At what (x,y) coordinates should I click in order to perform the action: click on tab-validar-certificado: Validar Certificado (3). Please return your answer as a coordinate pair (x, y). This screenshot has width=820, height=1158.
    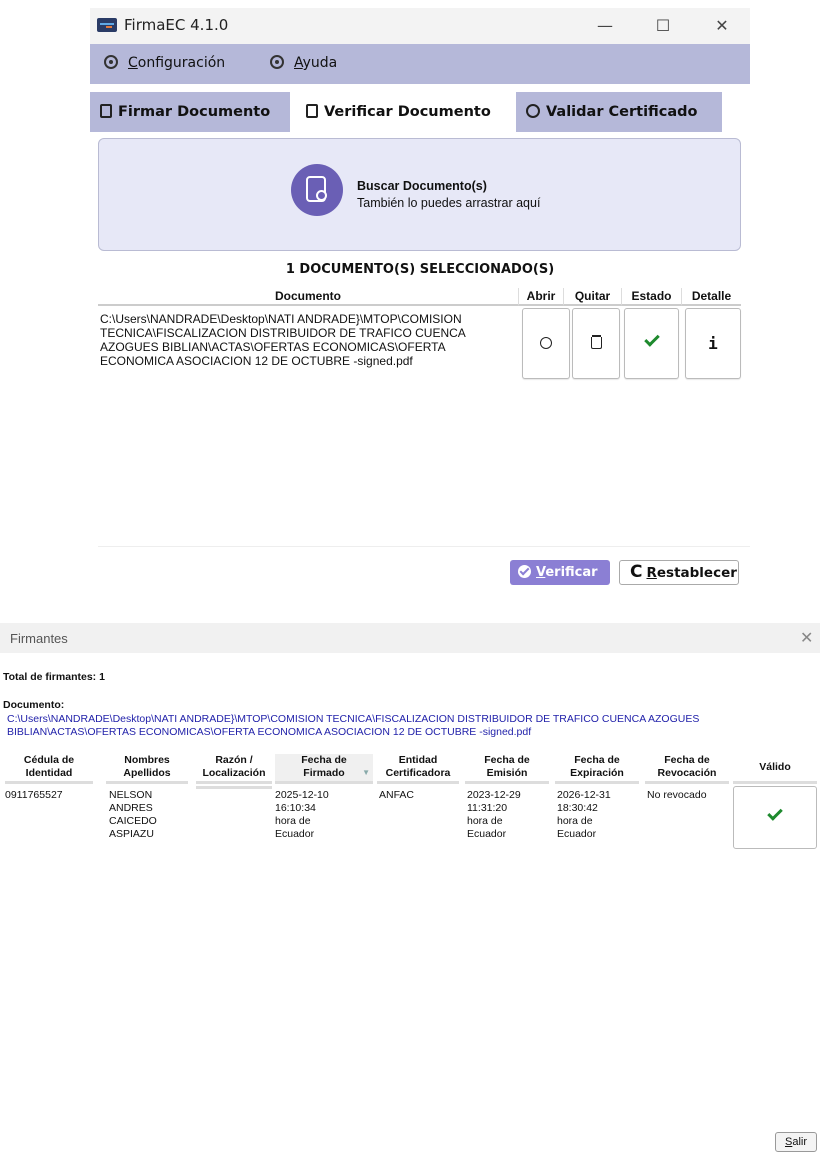
    Looking at the image, I should click on (619, 126).